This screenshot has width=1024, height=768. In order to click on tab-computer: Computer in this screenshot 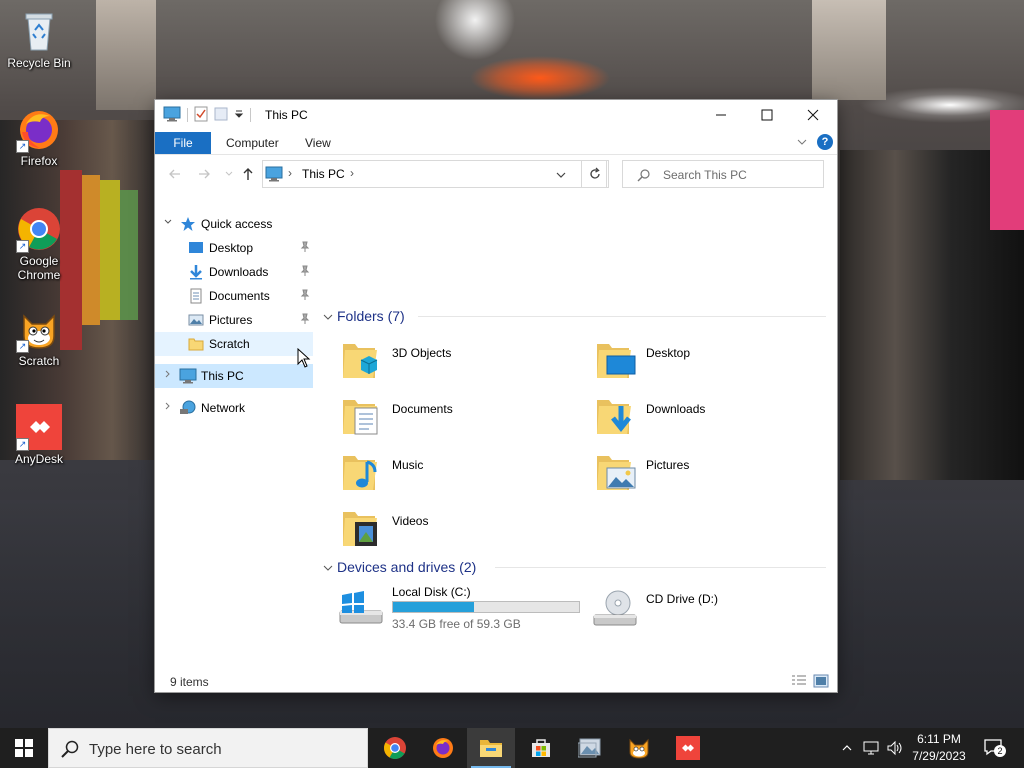, I will do `click(252, 143)`.